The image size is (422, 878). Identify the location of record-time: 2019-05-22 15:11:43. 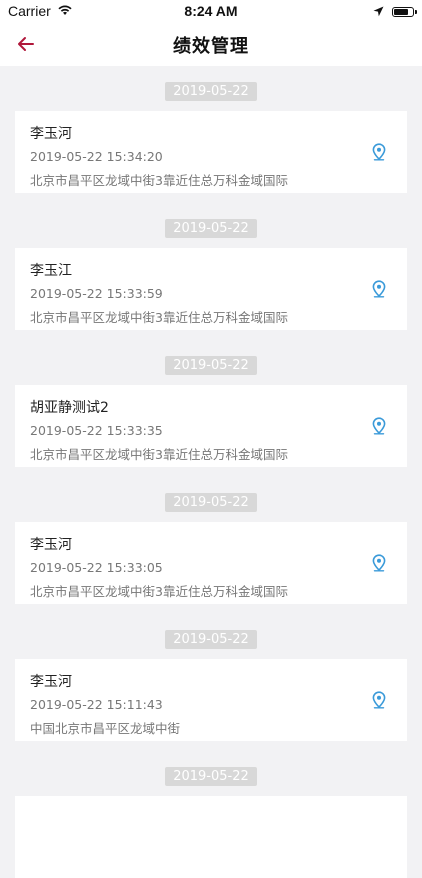
(96, 704).